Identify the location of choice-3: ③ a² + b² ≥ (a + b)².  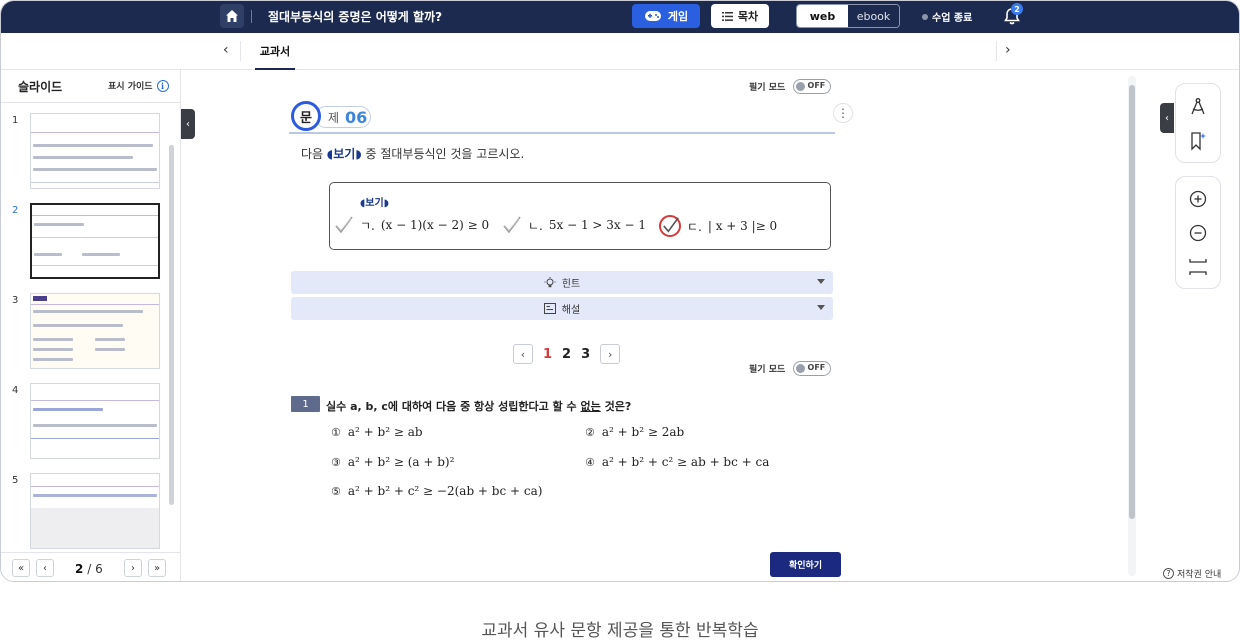
(392, 462).